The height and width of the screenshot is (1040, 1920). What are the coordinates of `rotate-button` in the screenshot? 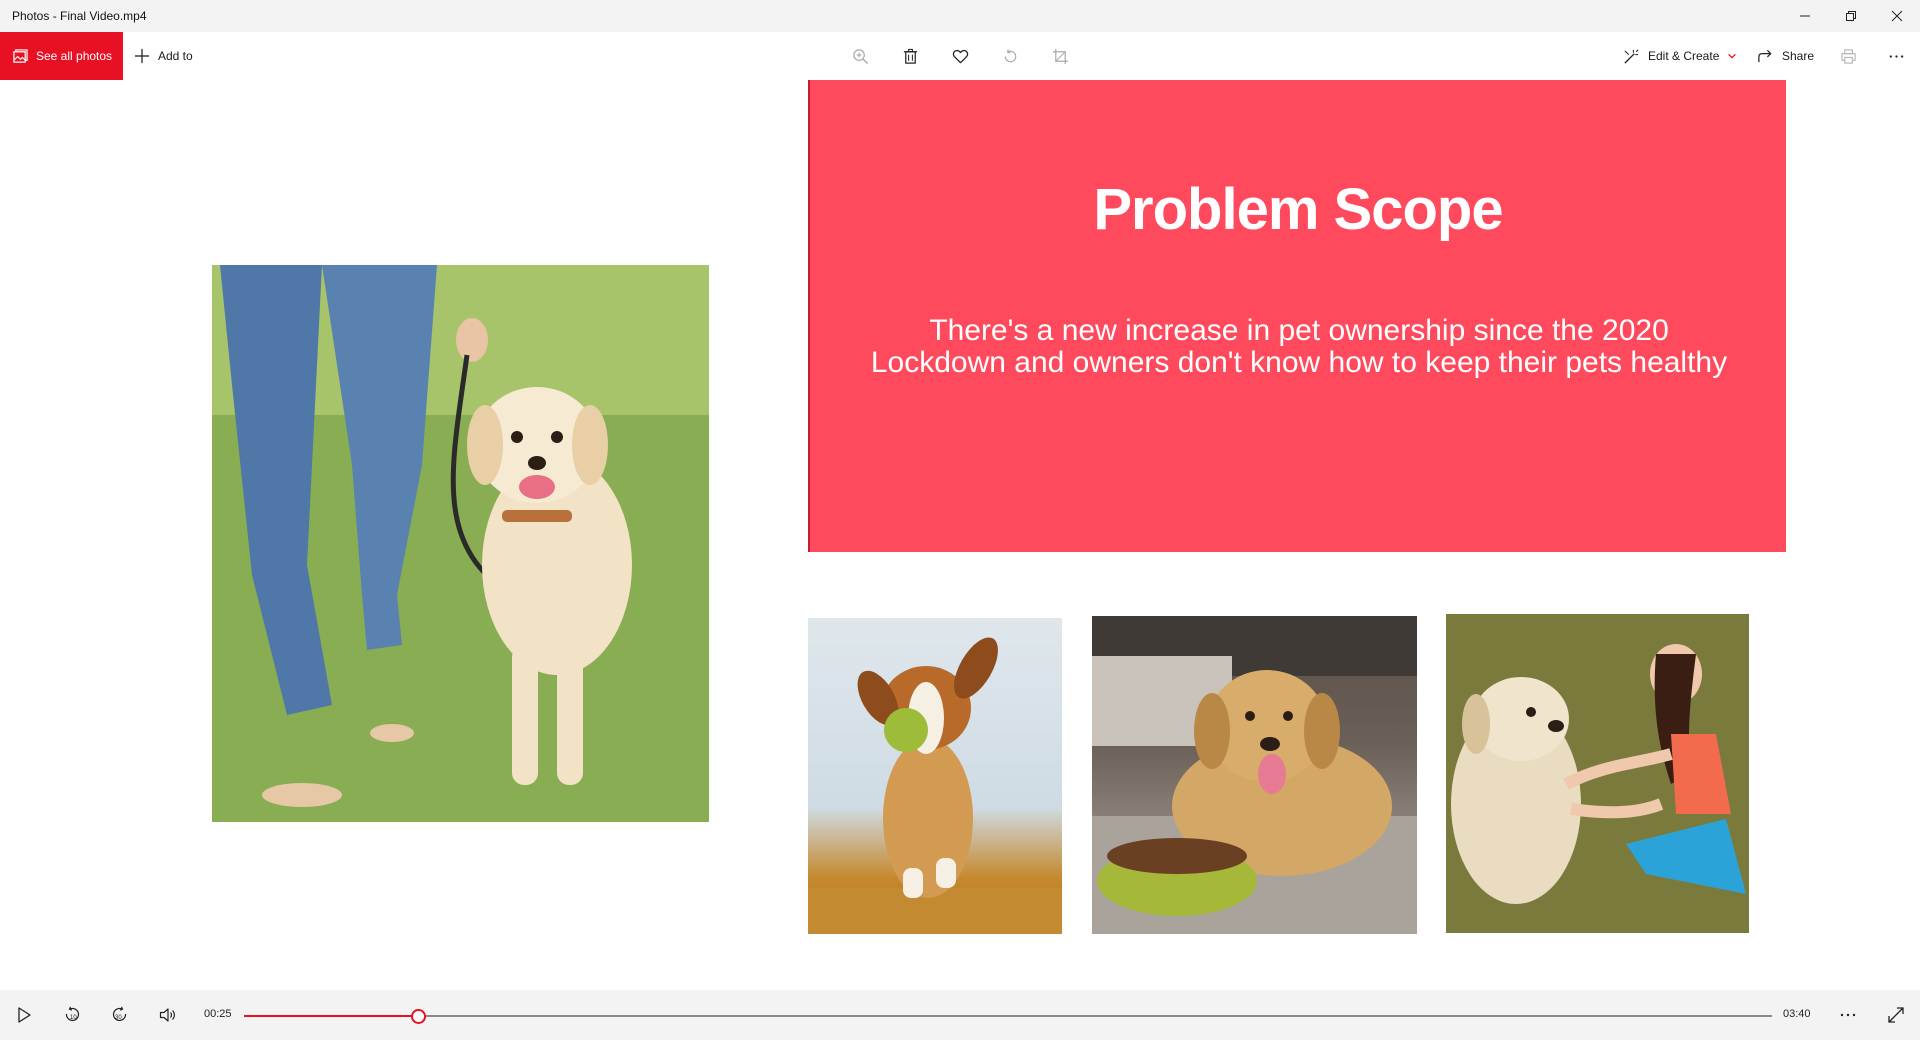 It's located at (1010, 56).